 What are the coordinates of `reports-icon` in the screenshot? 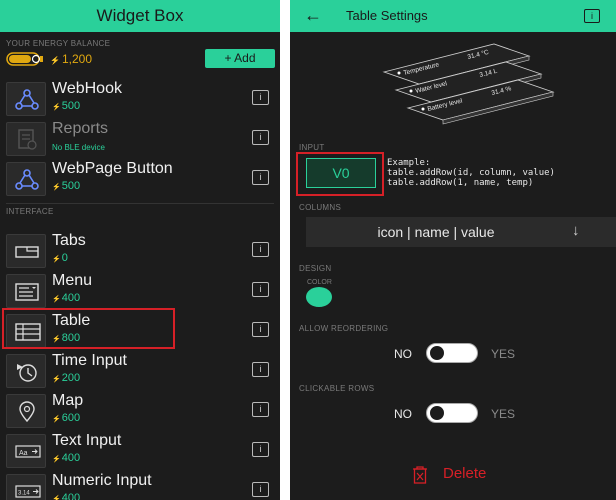 It's located at (26, 139).